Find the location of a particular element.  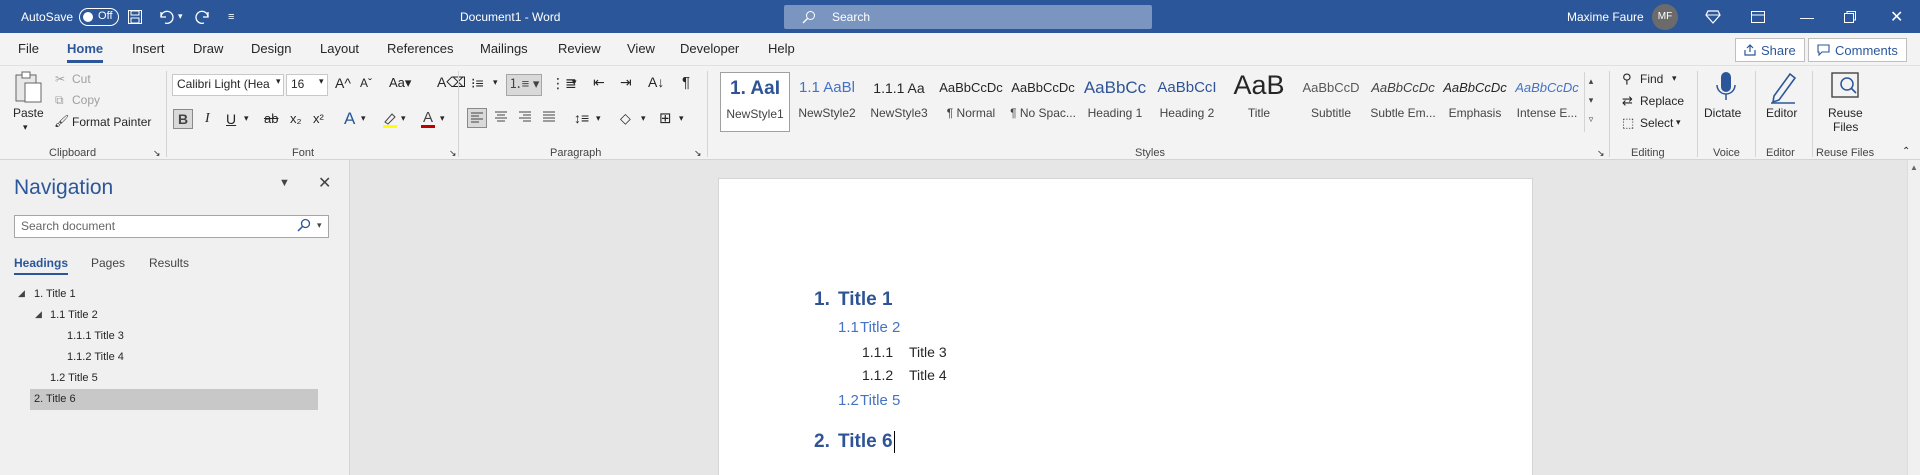

paste-icon is located at coordinates (28, 87).